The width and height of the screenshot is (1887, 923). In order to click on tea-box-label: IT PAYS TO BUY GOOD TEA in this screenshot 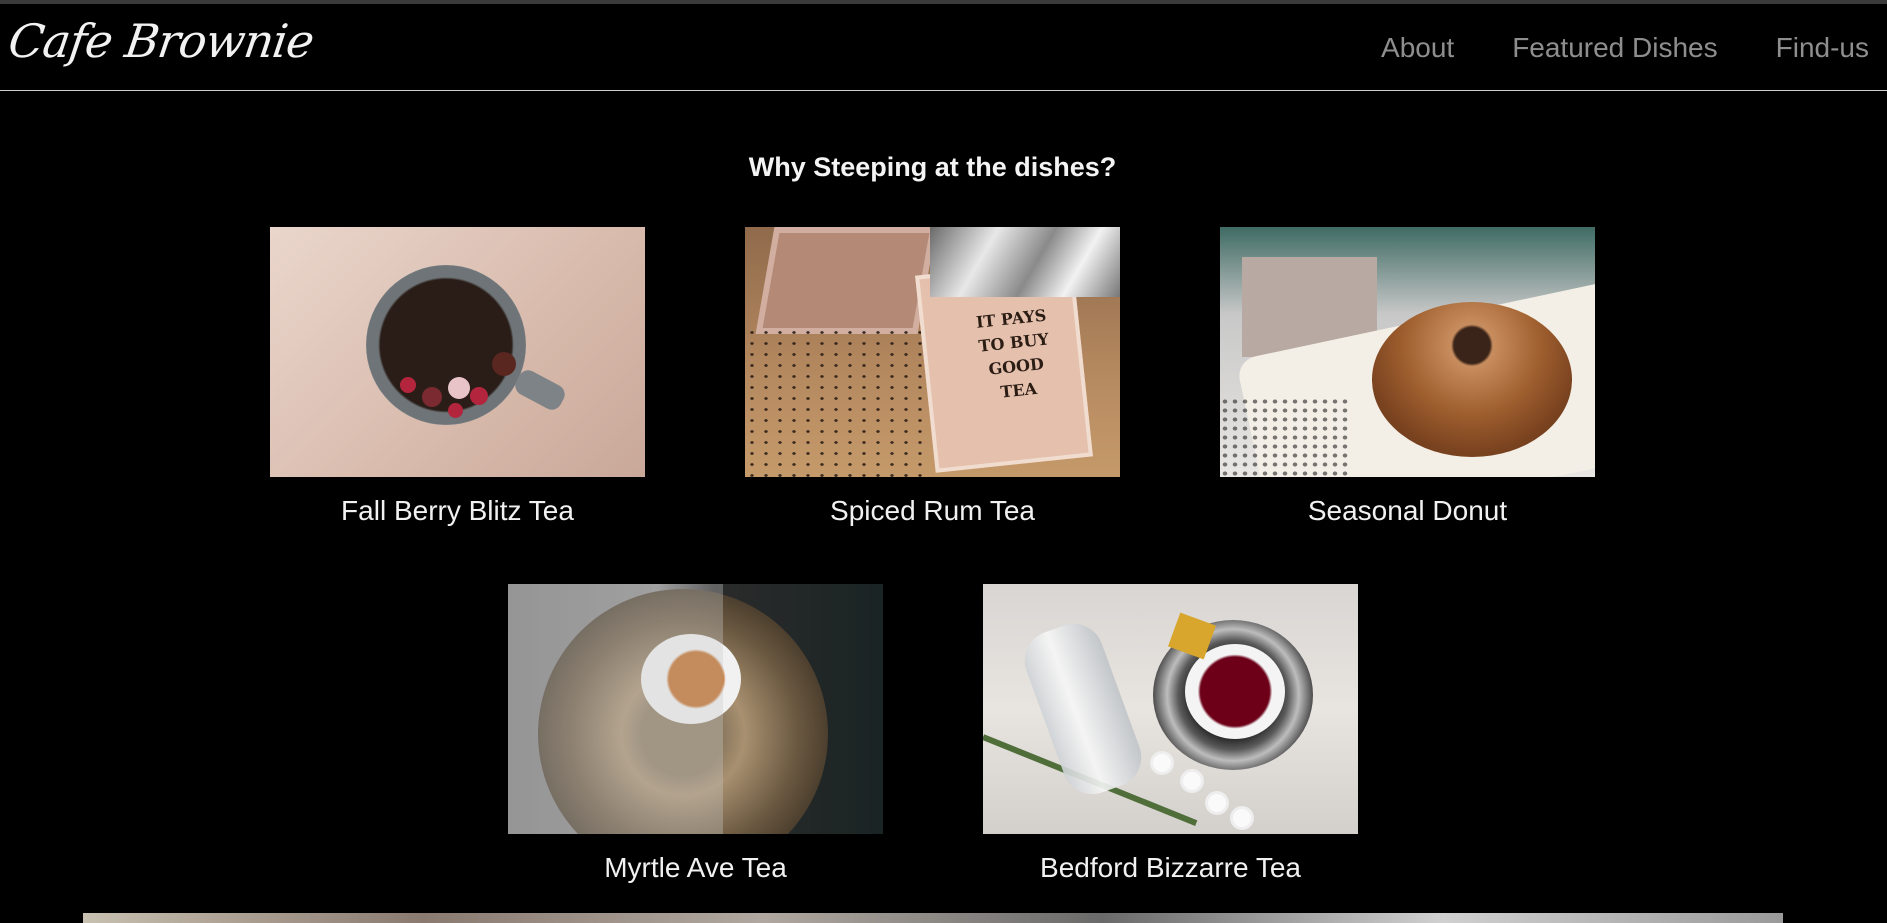, I will do `click(1012, 353)`.